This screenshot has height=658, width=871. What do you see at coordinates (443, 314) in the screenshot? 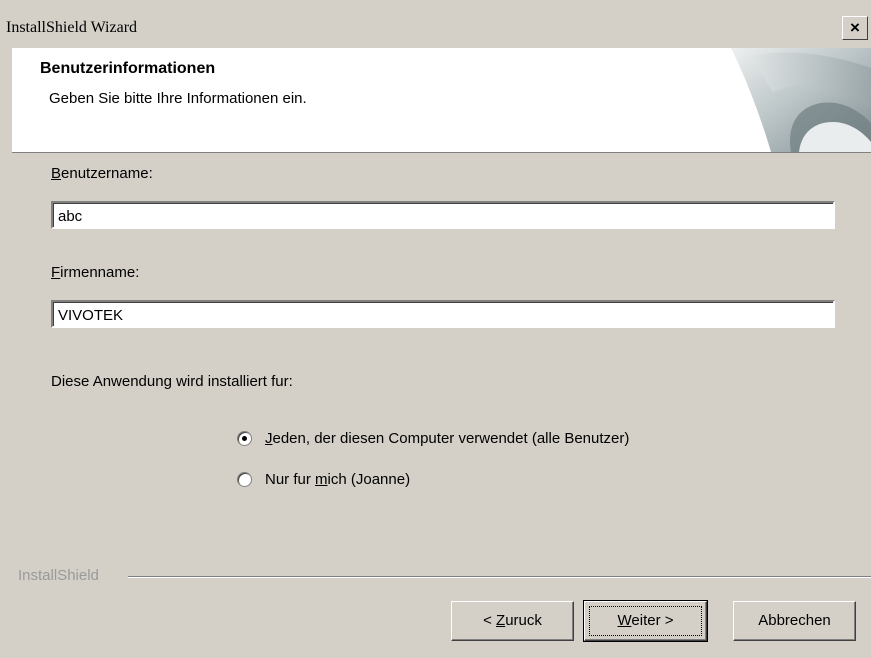
I see `company-field: VIVOTEK` at bounding box center [443, 314].